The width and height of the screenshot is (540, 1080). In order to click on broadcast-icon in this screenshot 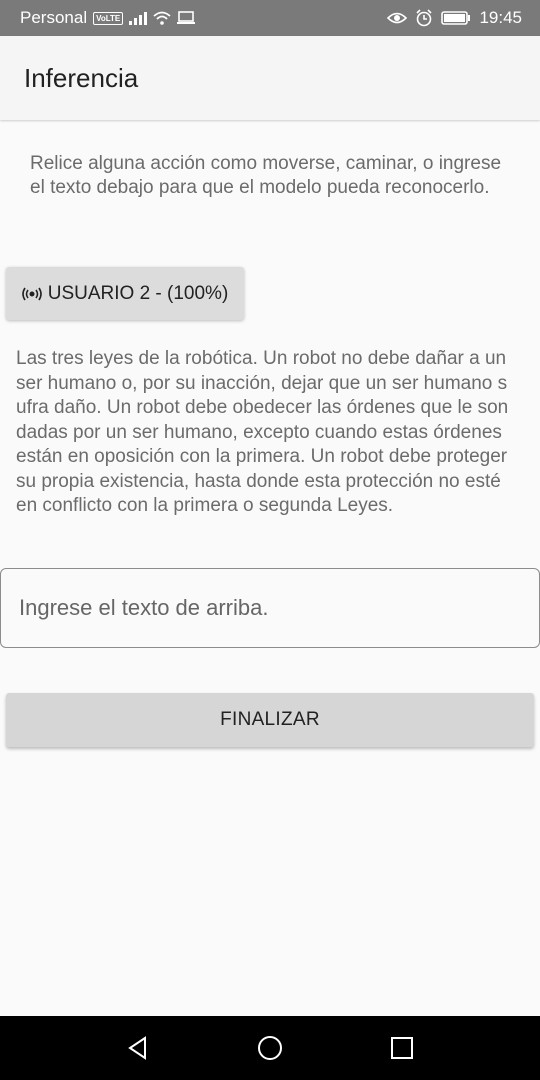, I will do `click(31, 294)`.